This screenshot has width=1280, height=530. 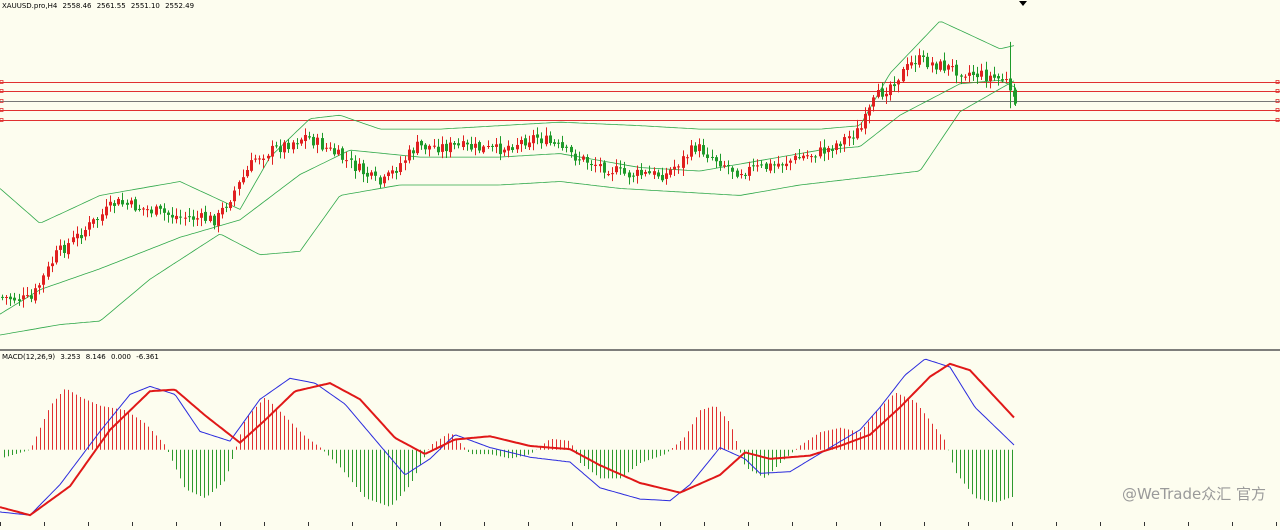 I want to click on open-value: 2558.46, so click(x=77, y=6).